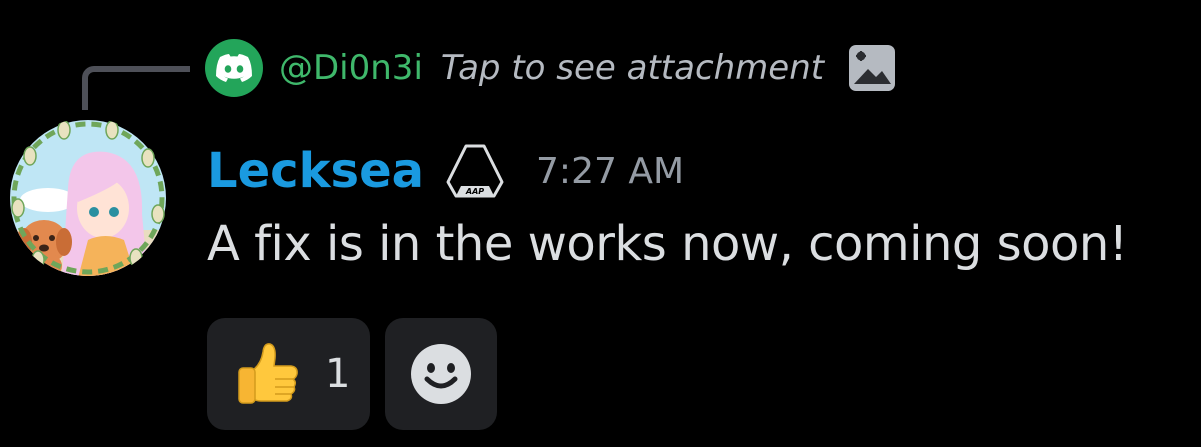 The image size is (1201, 447). I want to click on reaction-count: 1, so click(338, 374).